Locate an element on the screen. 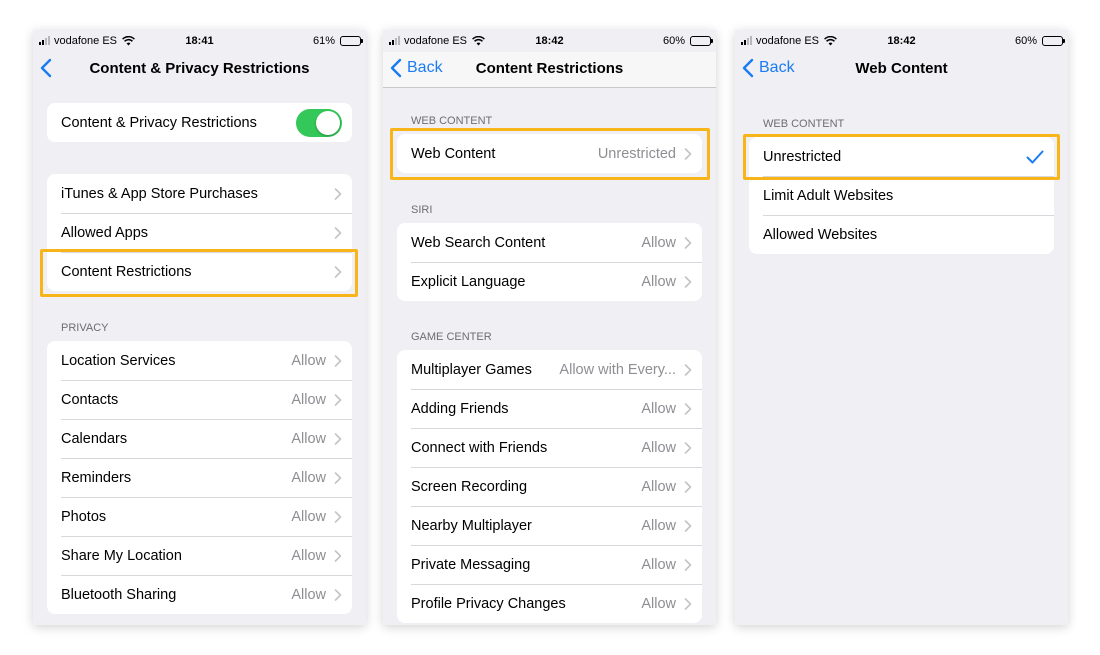 The width and height of the screenshot is (1100, 655). menu-item-label: iTunes & App Store Purchases is located at coordinates (159, 193).